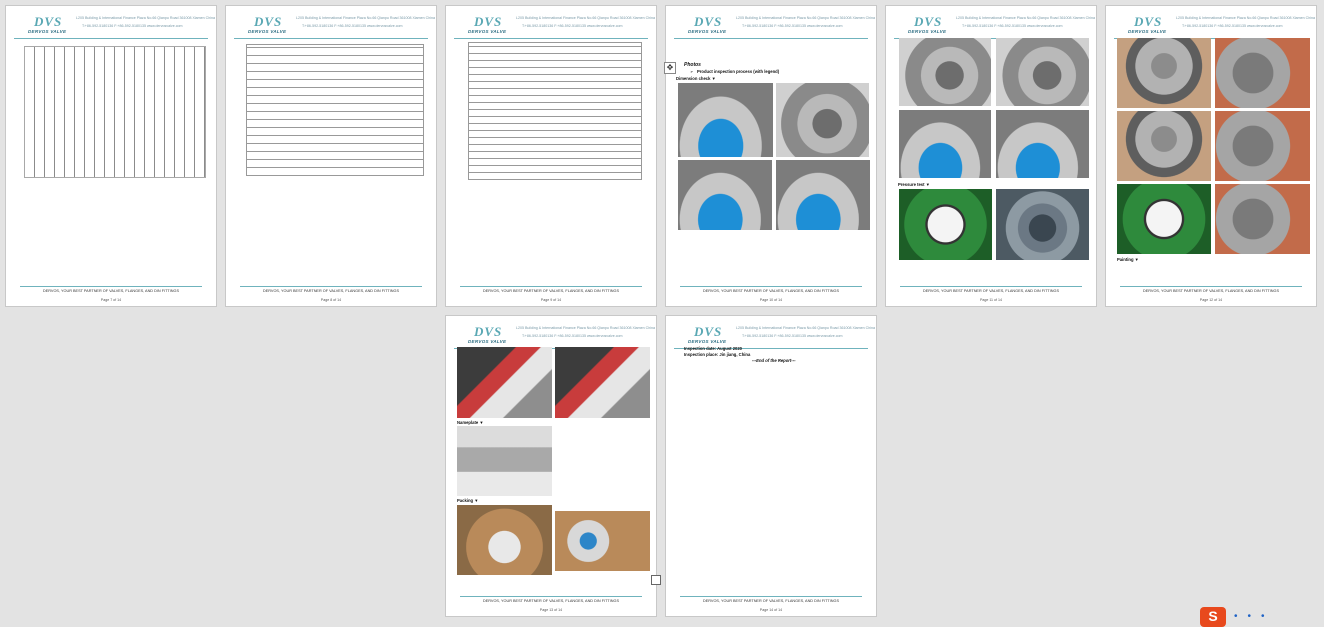 The width and height of the screenshot is (1324, 627). What do you see at coordinates (914, 184) in the screenshot?
I see `pressure-test-label: Pressure test ▼` at bounding box center [914, 184].